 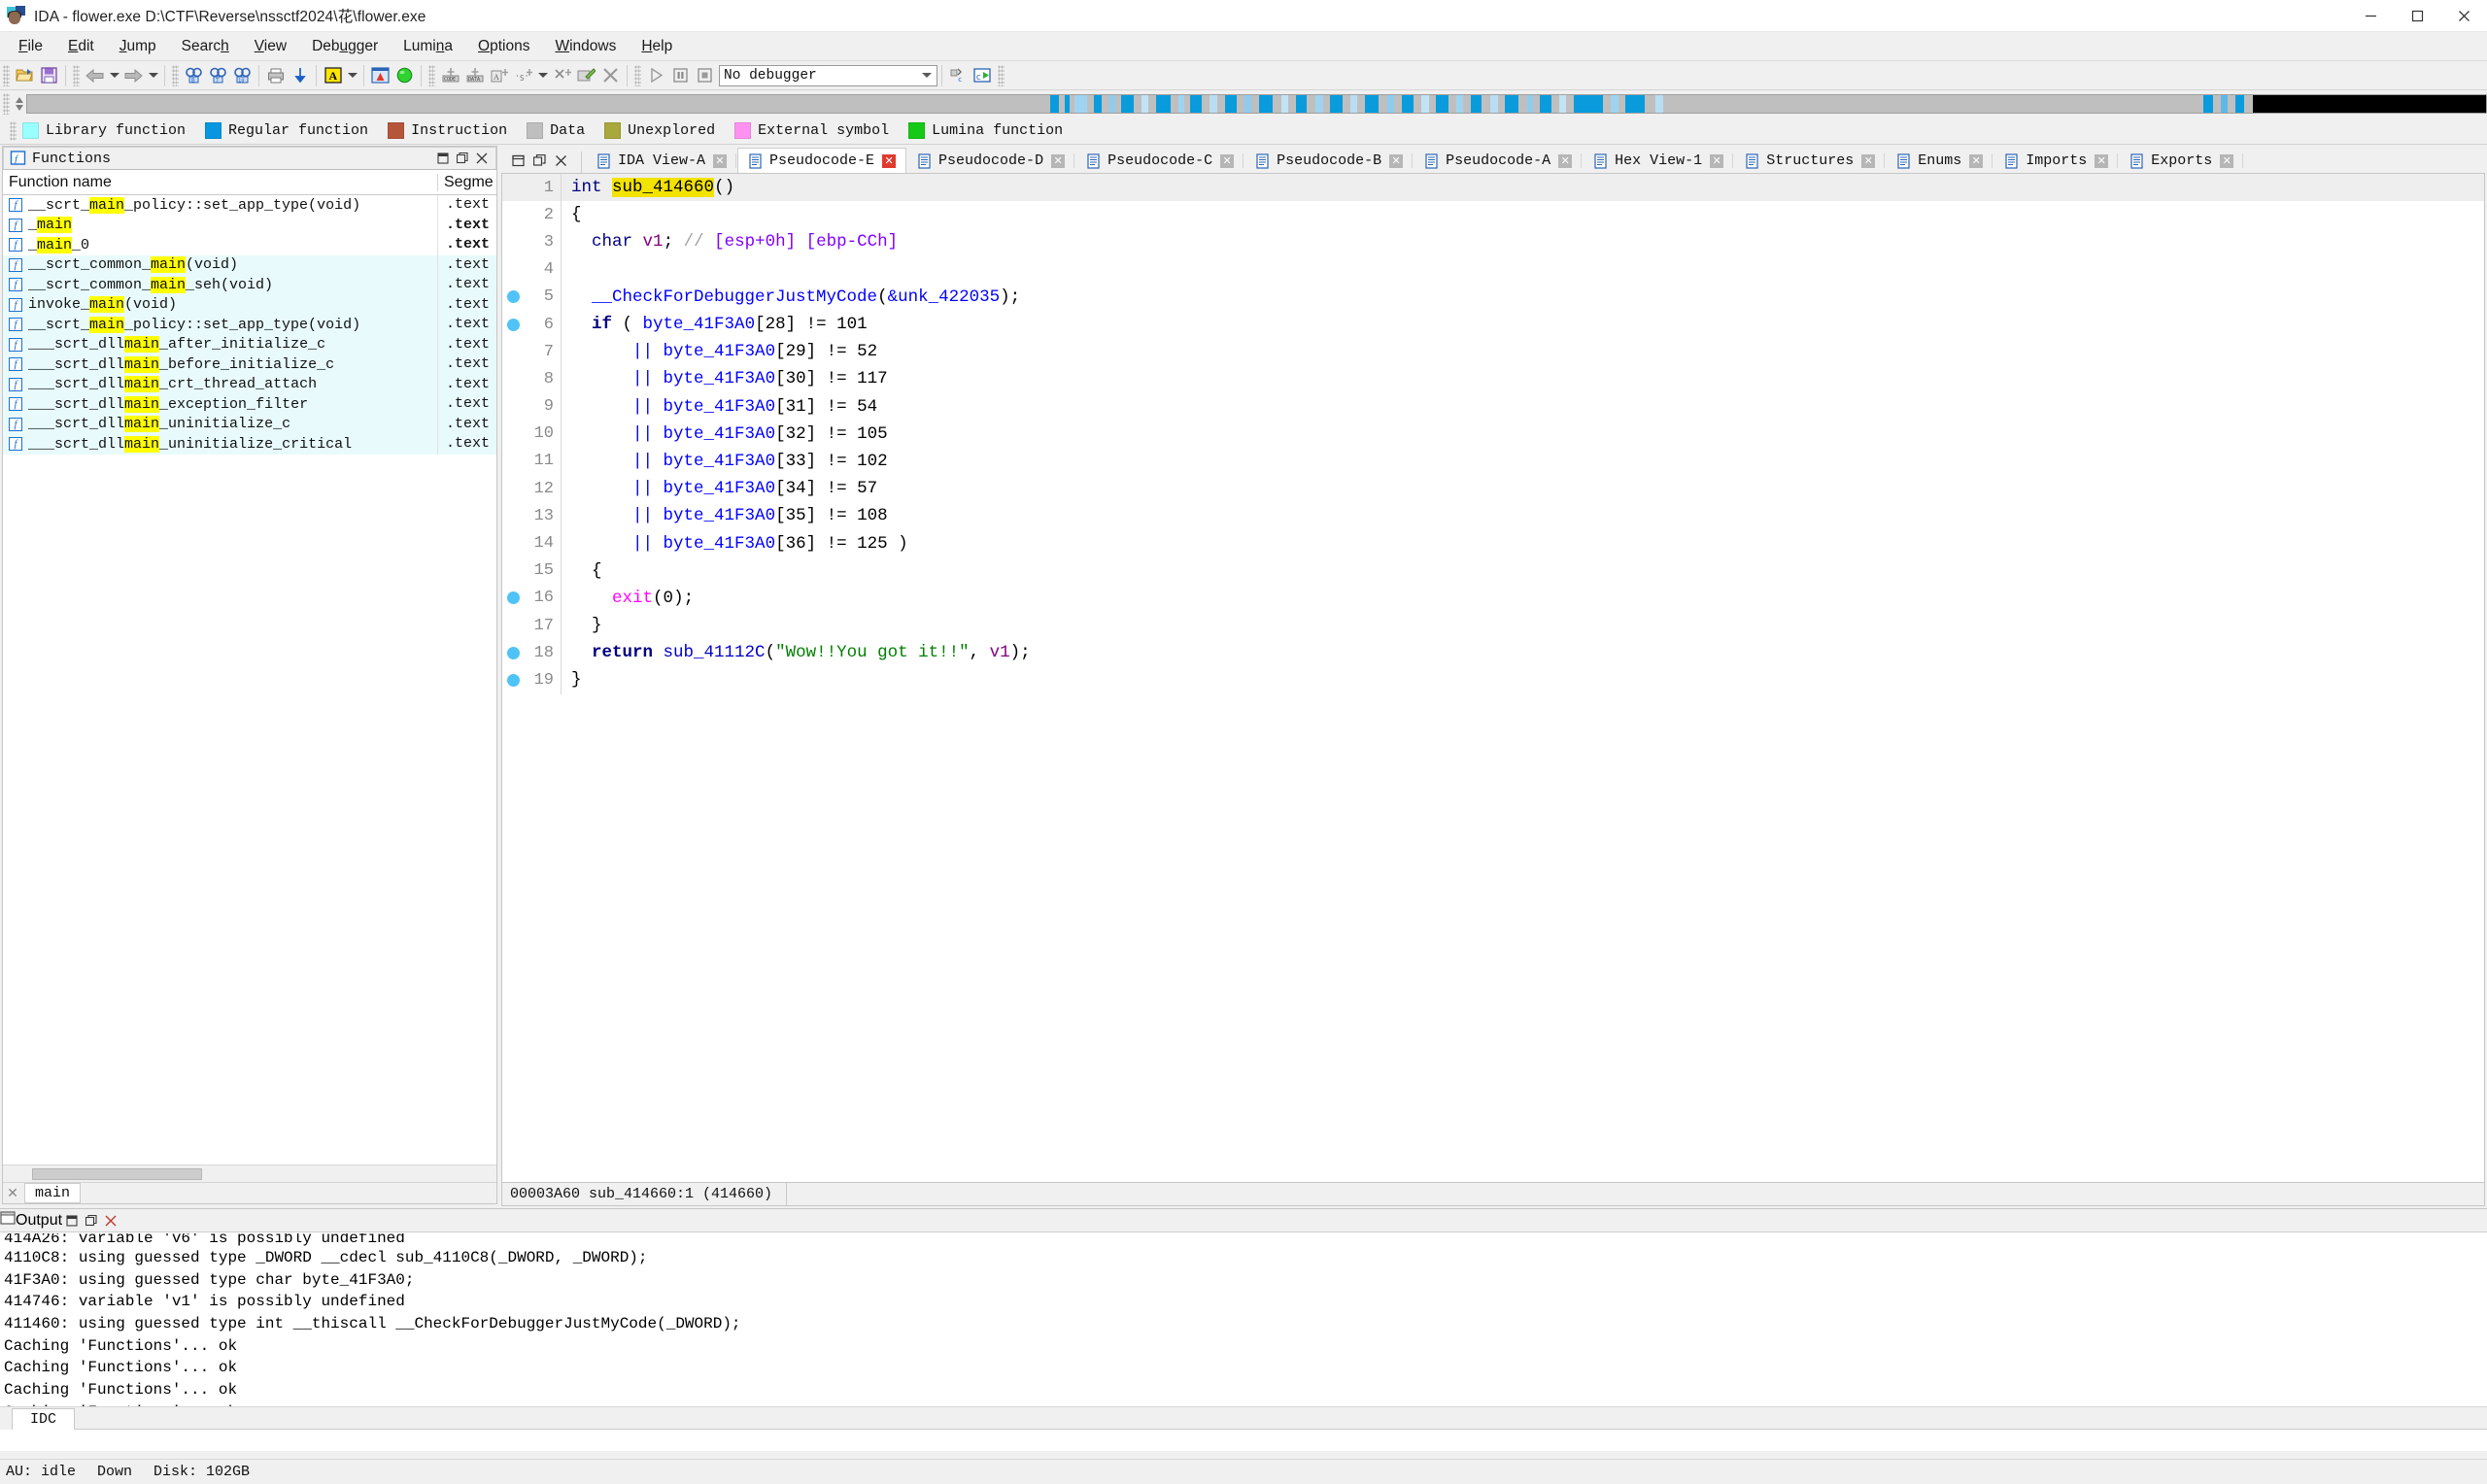 I want to click on function-name-cell: f ___scrt_dllmain_uninitialize_c, so click(x=220, y=424).